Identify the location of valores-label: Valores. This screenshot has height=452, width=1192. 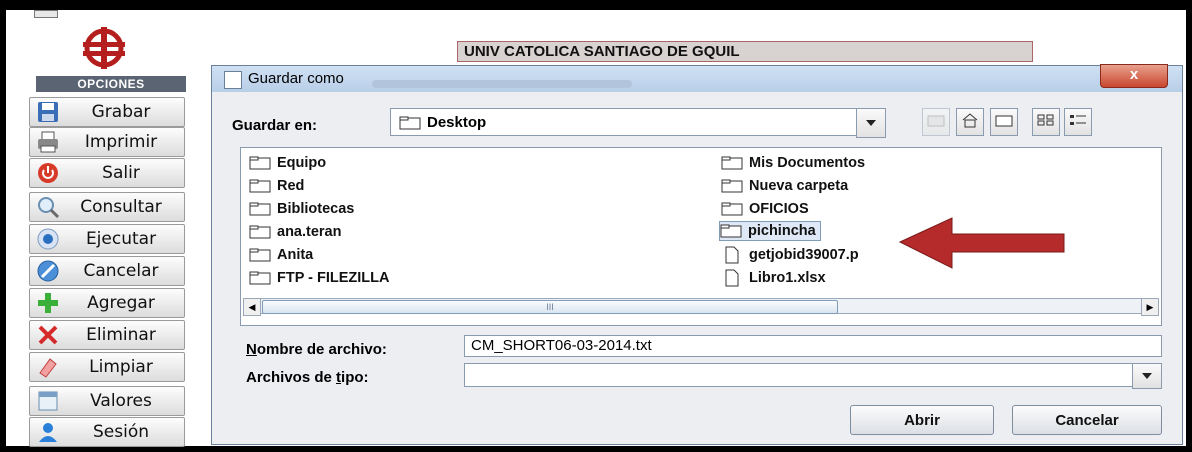
(121, 401).